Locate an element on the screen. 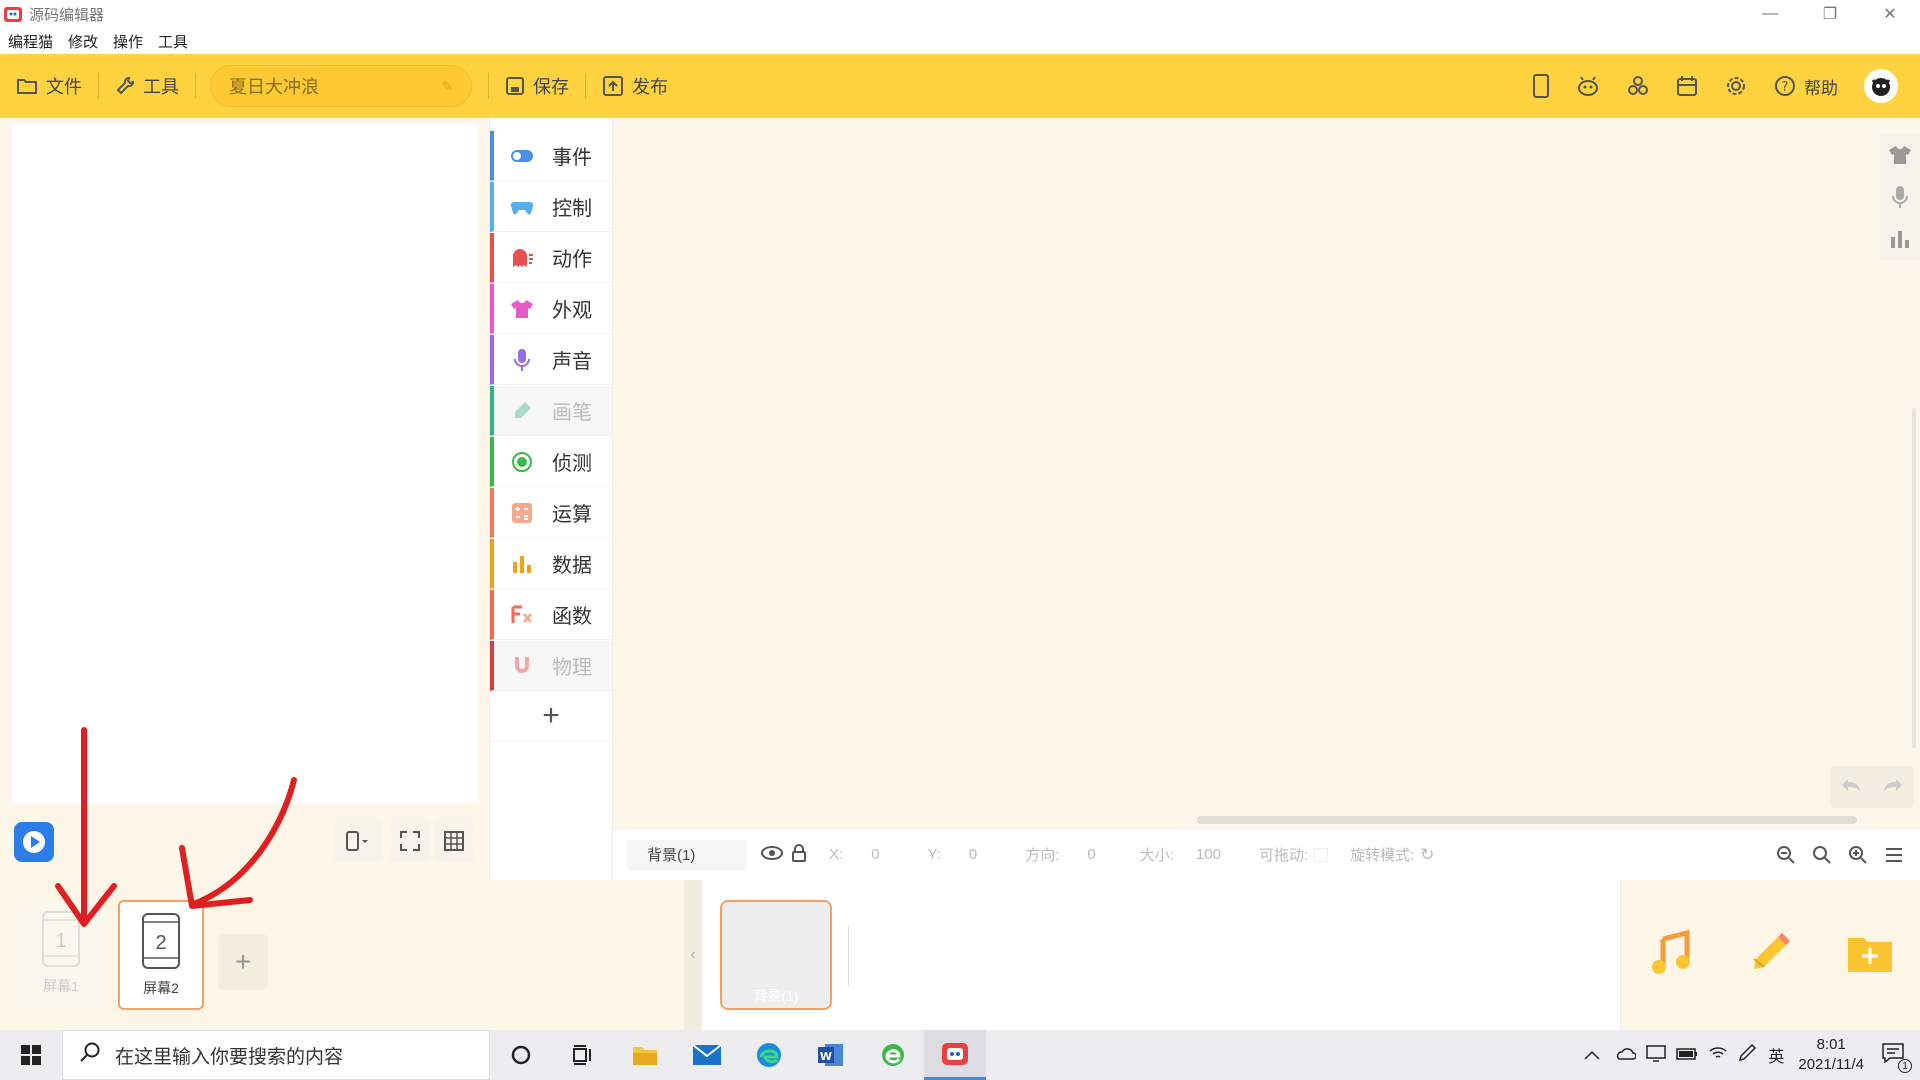 This screenshot has width=1920, height=1080. draggable-checkbox is located at coordinates (1321, 854).